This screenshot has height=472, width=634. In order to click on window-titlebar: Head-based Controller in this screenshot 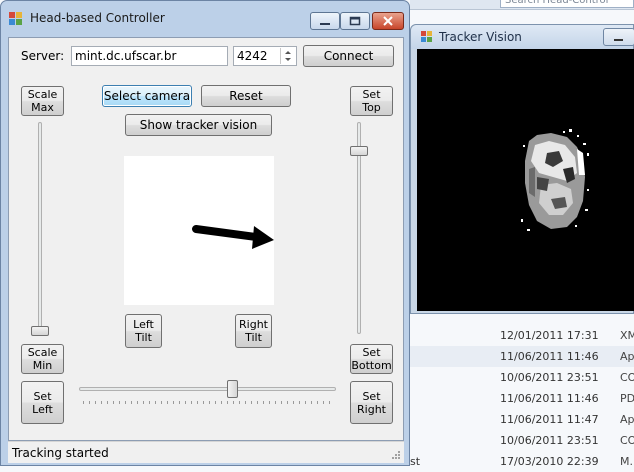, I will do `click(205, 19)`.